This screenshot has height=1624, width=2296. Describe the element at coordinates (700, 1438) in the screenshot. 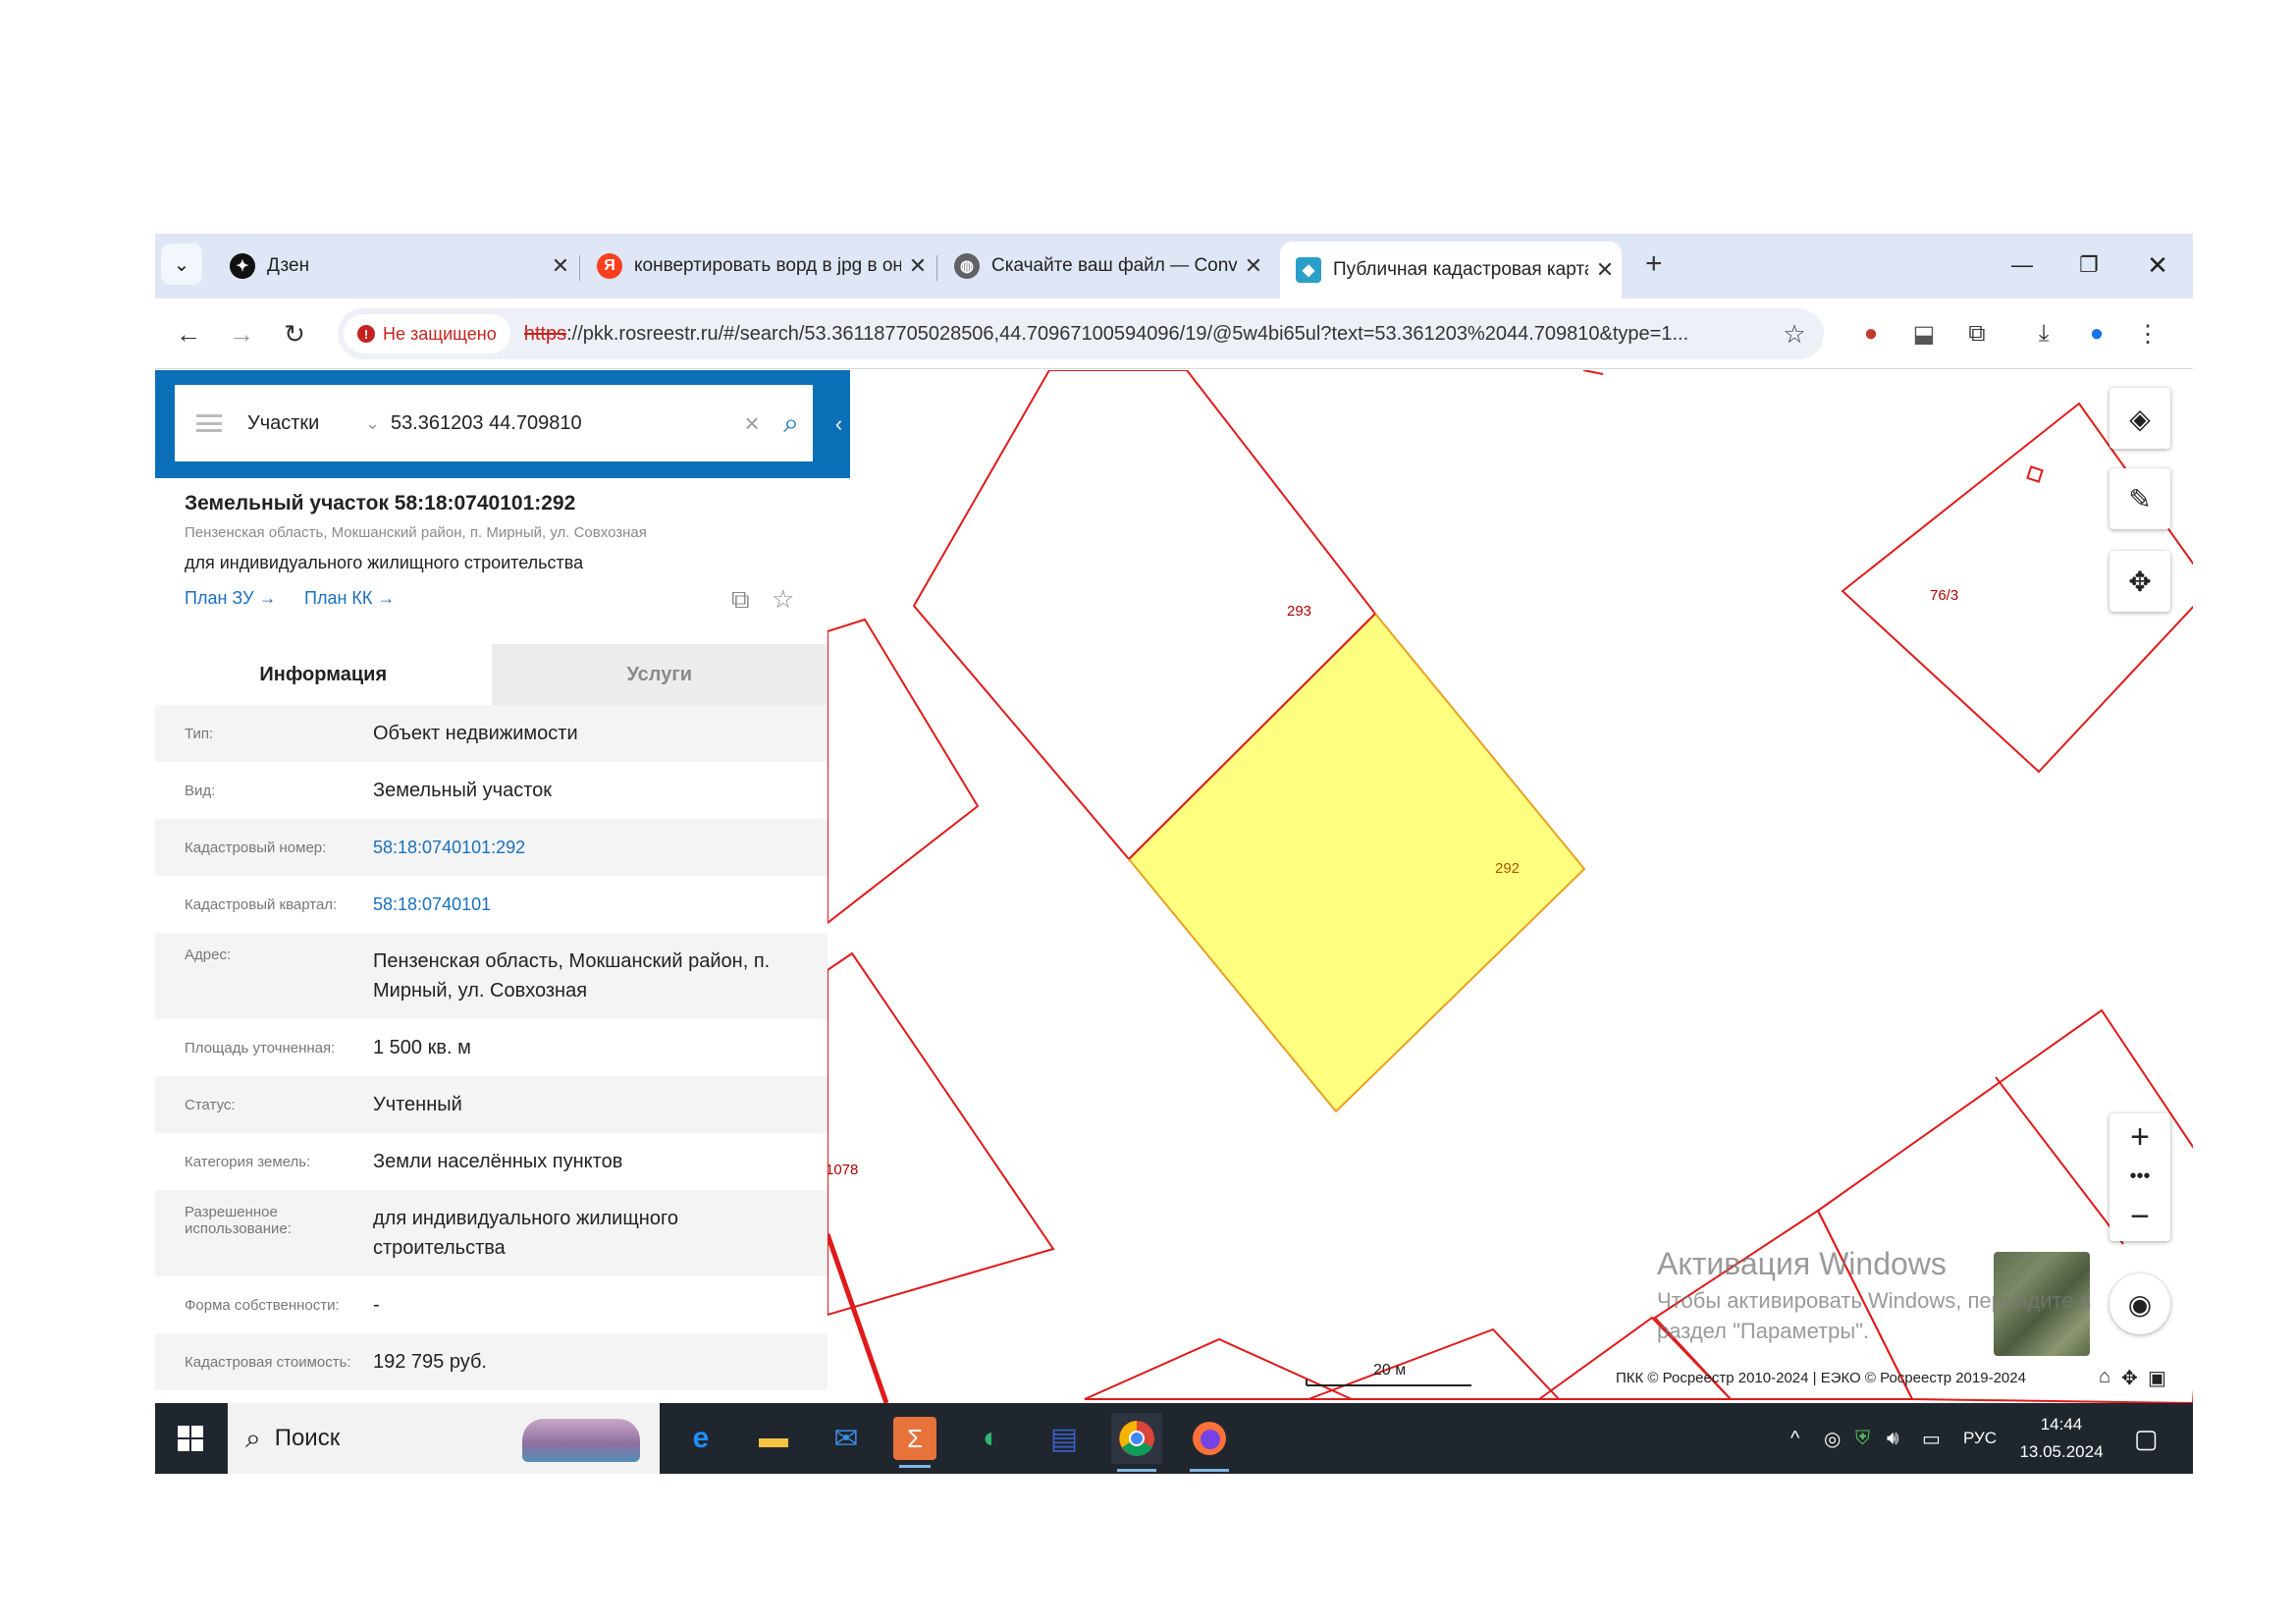

I see `internet-explorer-icon: e` at that location.